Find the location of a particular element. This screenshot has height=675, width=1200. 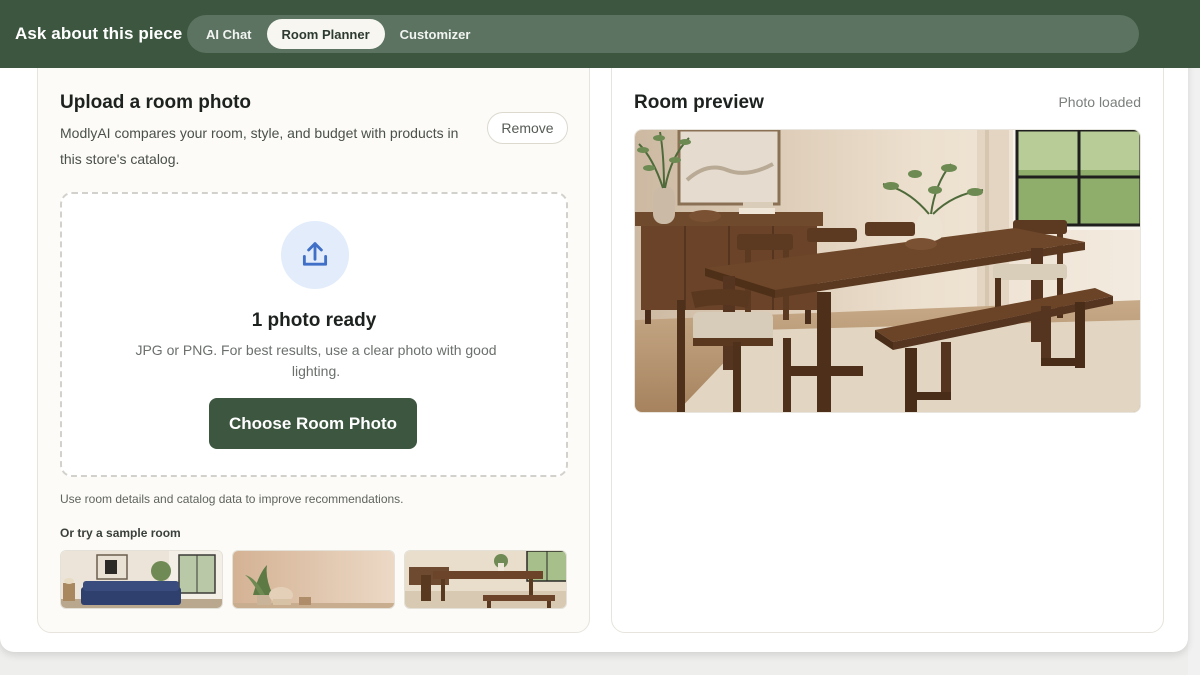

remove-button: Remove is located at coordinates (527, 128).